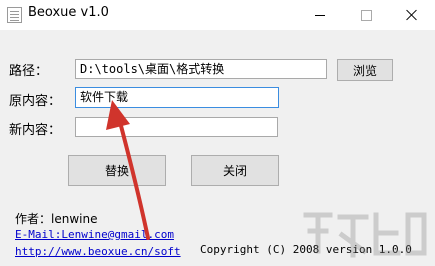 The image size is (435, 266). What do you see at coordinates (128, 170) in the screenshot?
I see `red-arrow-annotation` at bounding box center [128, 170].